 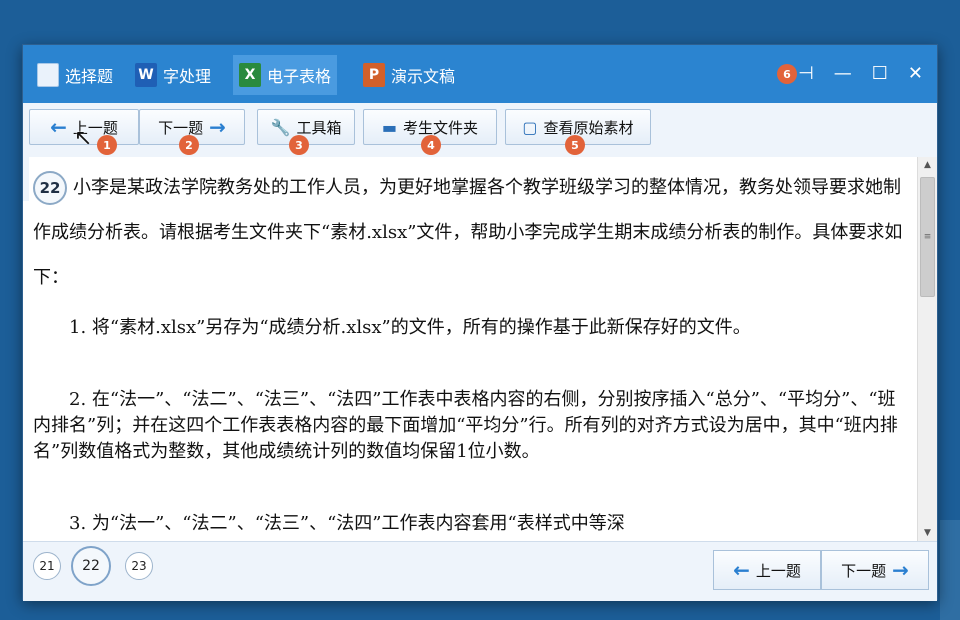 What do you see at coordinates (107, 145) in the screenshot?
I see `annotation-badge-1: 1` at bounding box center [107, 145].